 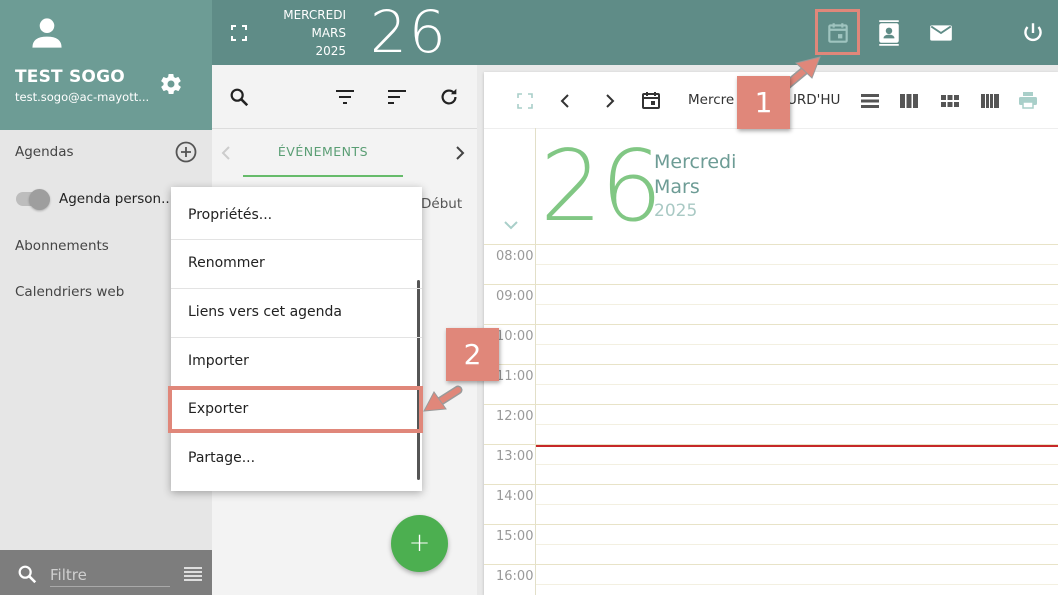 What do you see at coordinates (909, 101) in the screenshot?
I see `view-week-icon` at bounding box center [909, 101].